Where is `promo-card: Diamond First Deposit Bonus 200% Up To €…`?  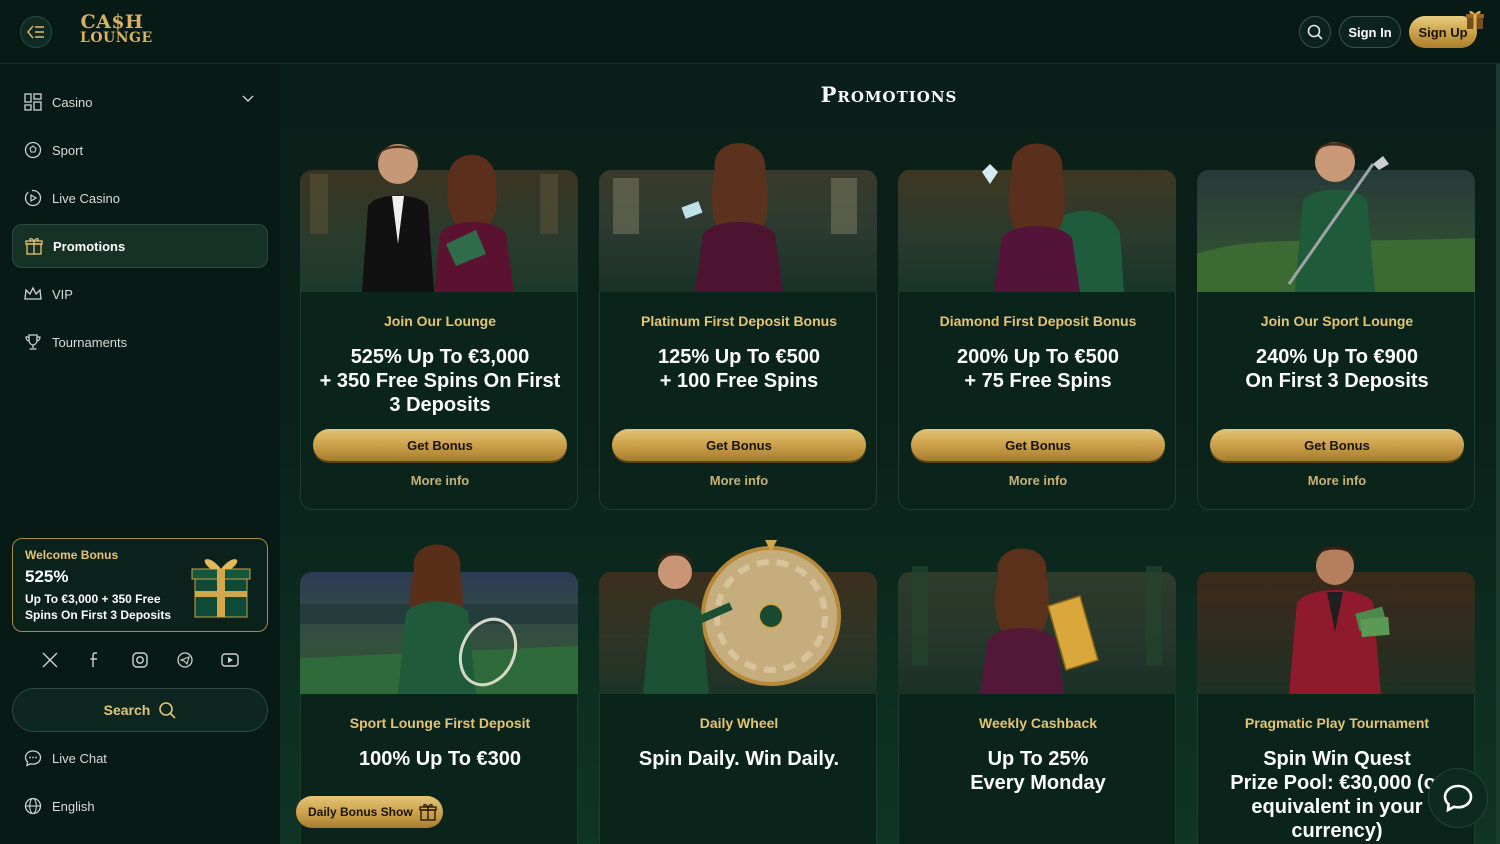
promo-card: Diamond First Deposit Bonus 200% Up To €… is located at coordinates (1037, 326).